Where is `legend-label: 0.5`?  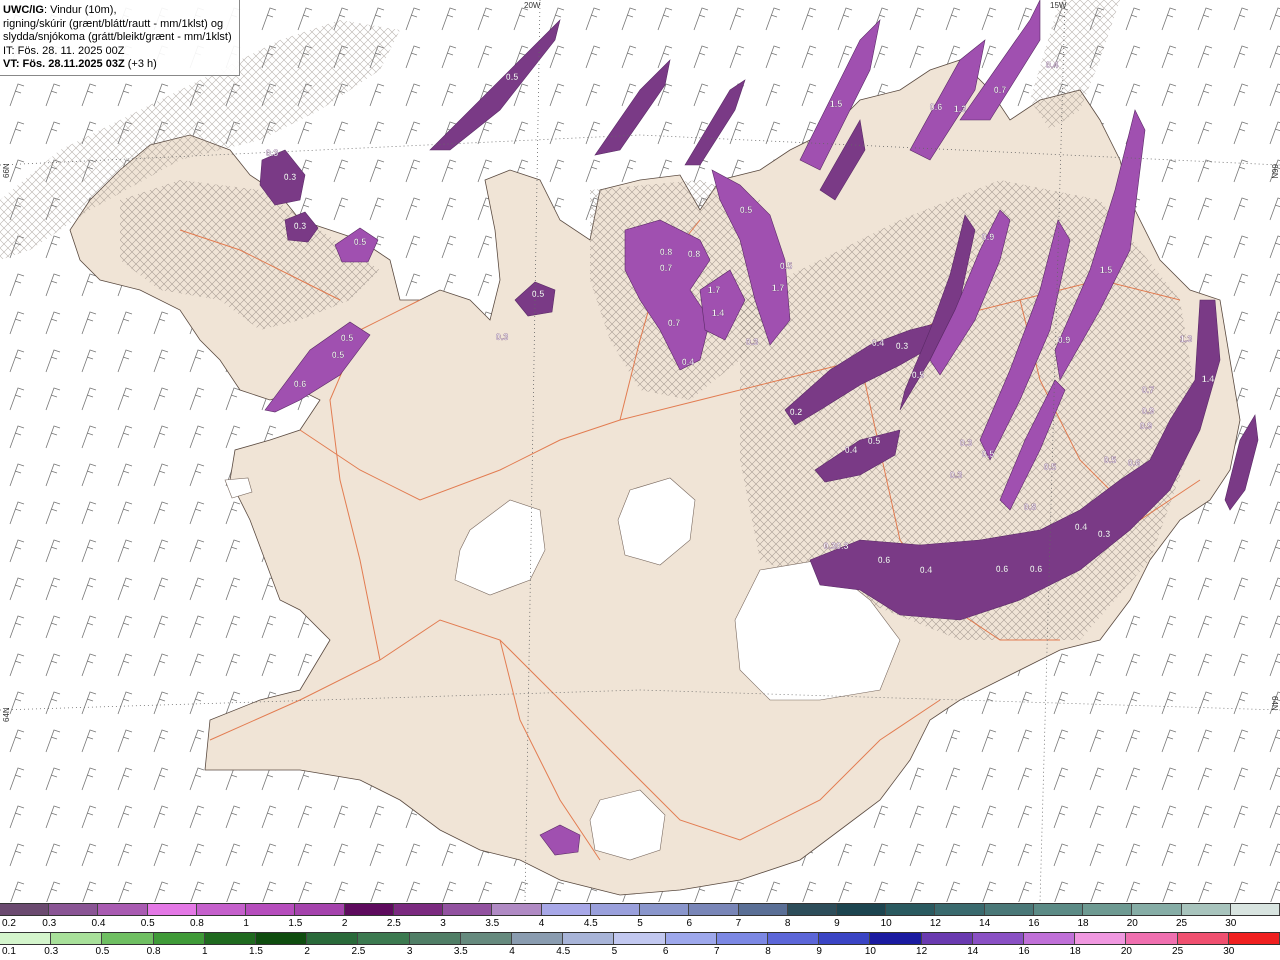
legend-label: 0.5 is located at coordinates (102, 951).